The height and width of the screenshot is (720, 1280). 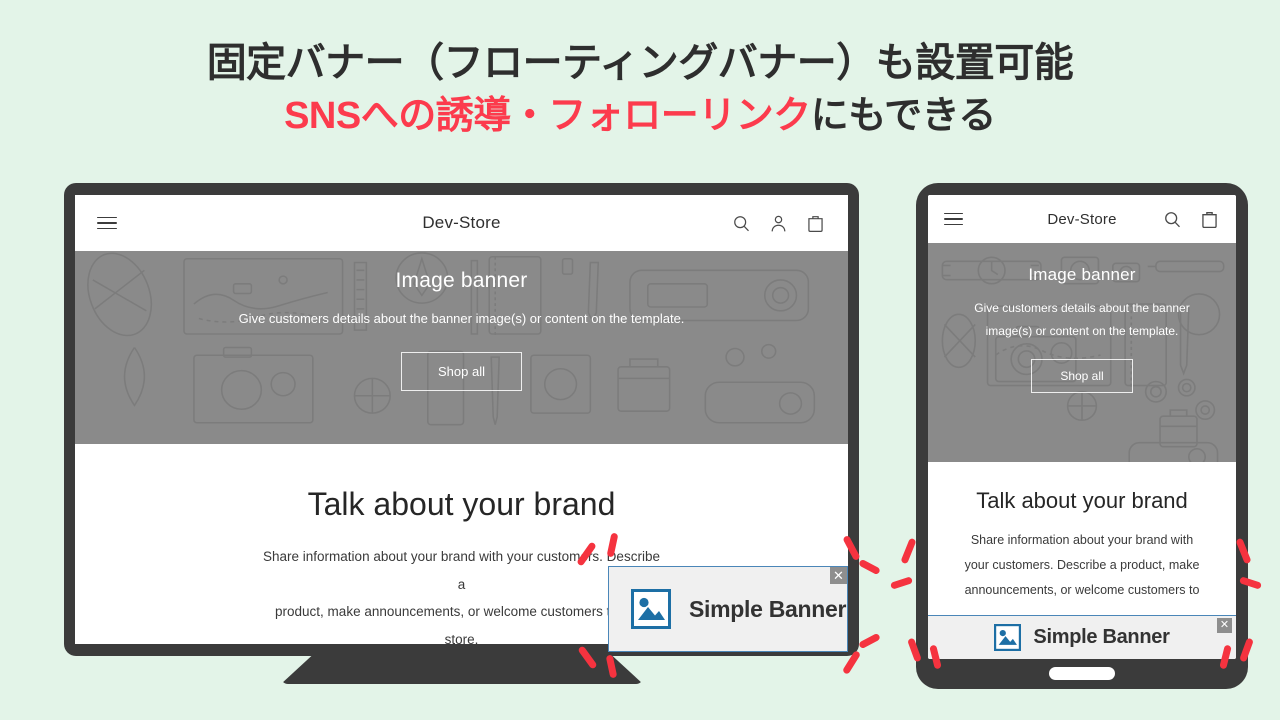 What do you see at coordinates (1082, 673) in the screenshot?
I see `home-indicator` at bounding box center [1082, 673].